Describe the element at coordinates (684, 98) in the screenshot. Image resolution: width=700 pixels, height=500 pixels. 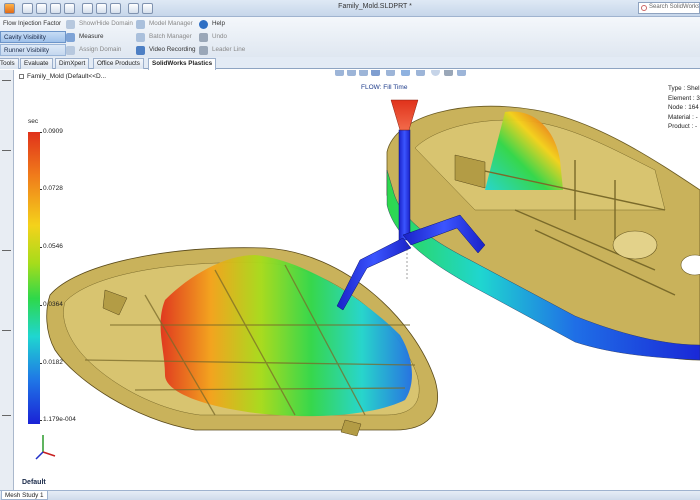
I see `info-element: Element : 3` at that location.